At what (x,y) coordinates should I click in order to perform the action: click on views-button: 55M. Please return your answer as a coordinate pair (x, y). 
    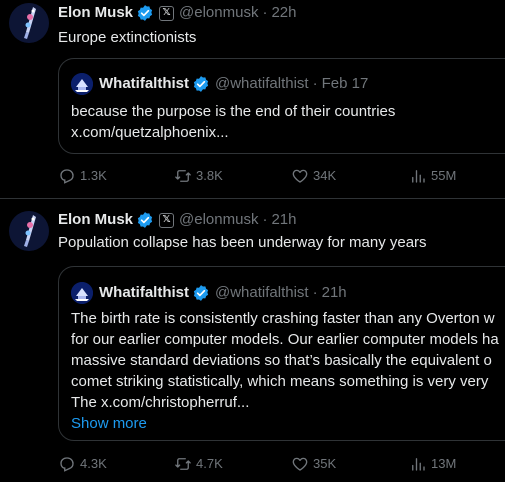
    Looking at the image, I should click on (432, 176).